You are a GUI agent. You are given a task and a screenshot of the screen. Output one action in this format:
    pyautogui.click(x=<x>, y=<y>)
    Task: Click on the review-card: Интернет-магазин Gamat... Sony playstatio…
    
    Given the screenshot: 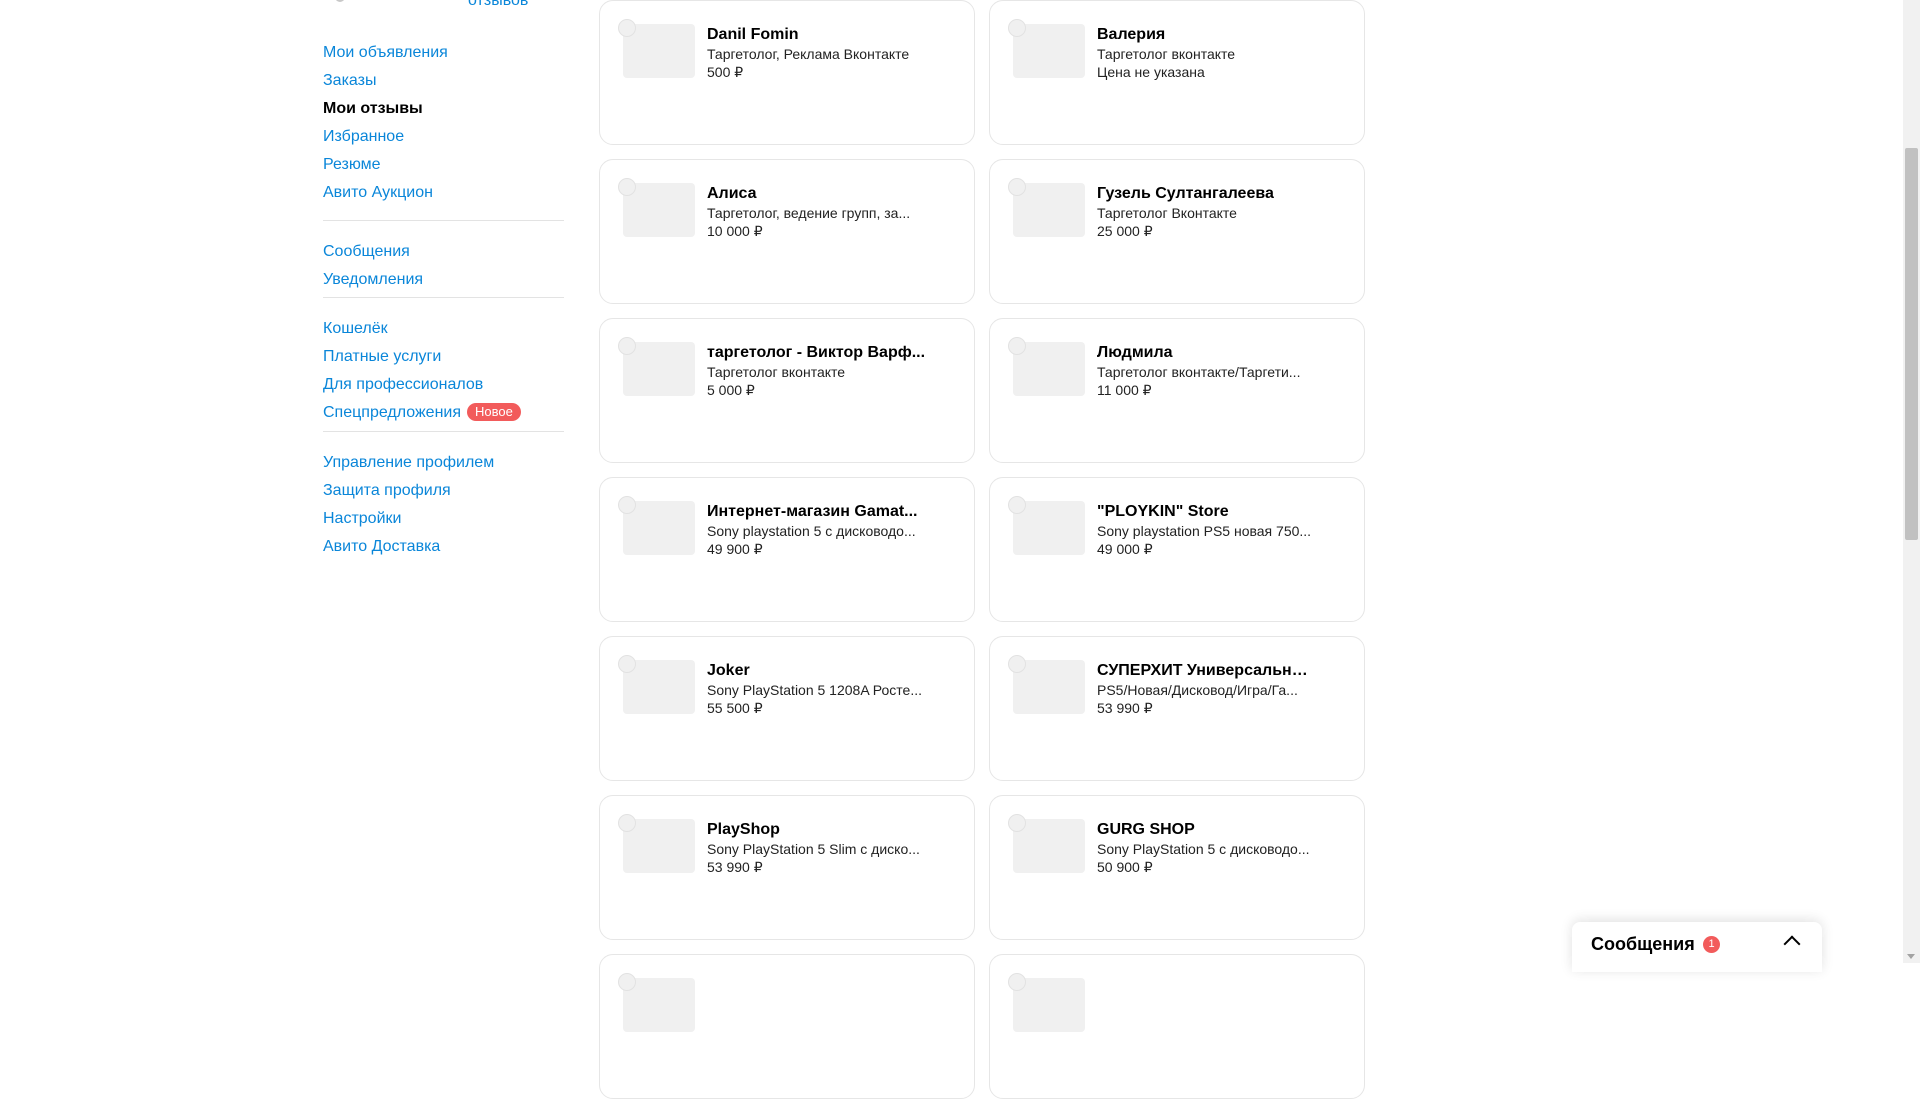 What is the action you would take?
    pyautogui.click(x=787, y=549)
    